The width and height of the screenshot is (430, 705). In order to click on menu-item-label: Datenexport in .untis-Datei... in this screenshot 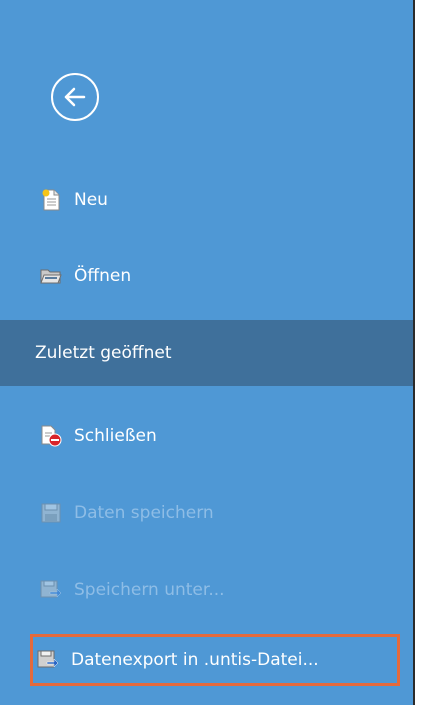, I will do `click(195, 660)`.